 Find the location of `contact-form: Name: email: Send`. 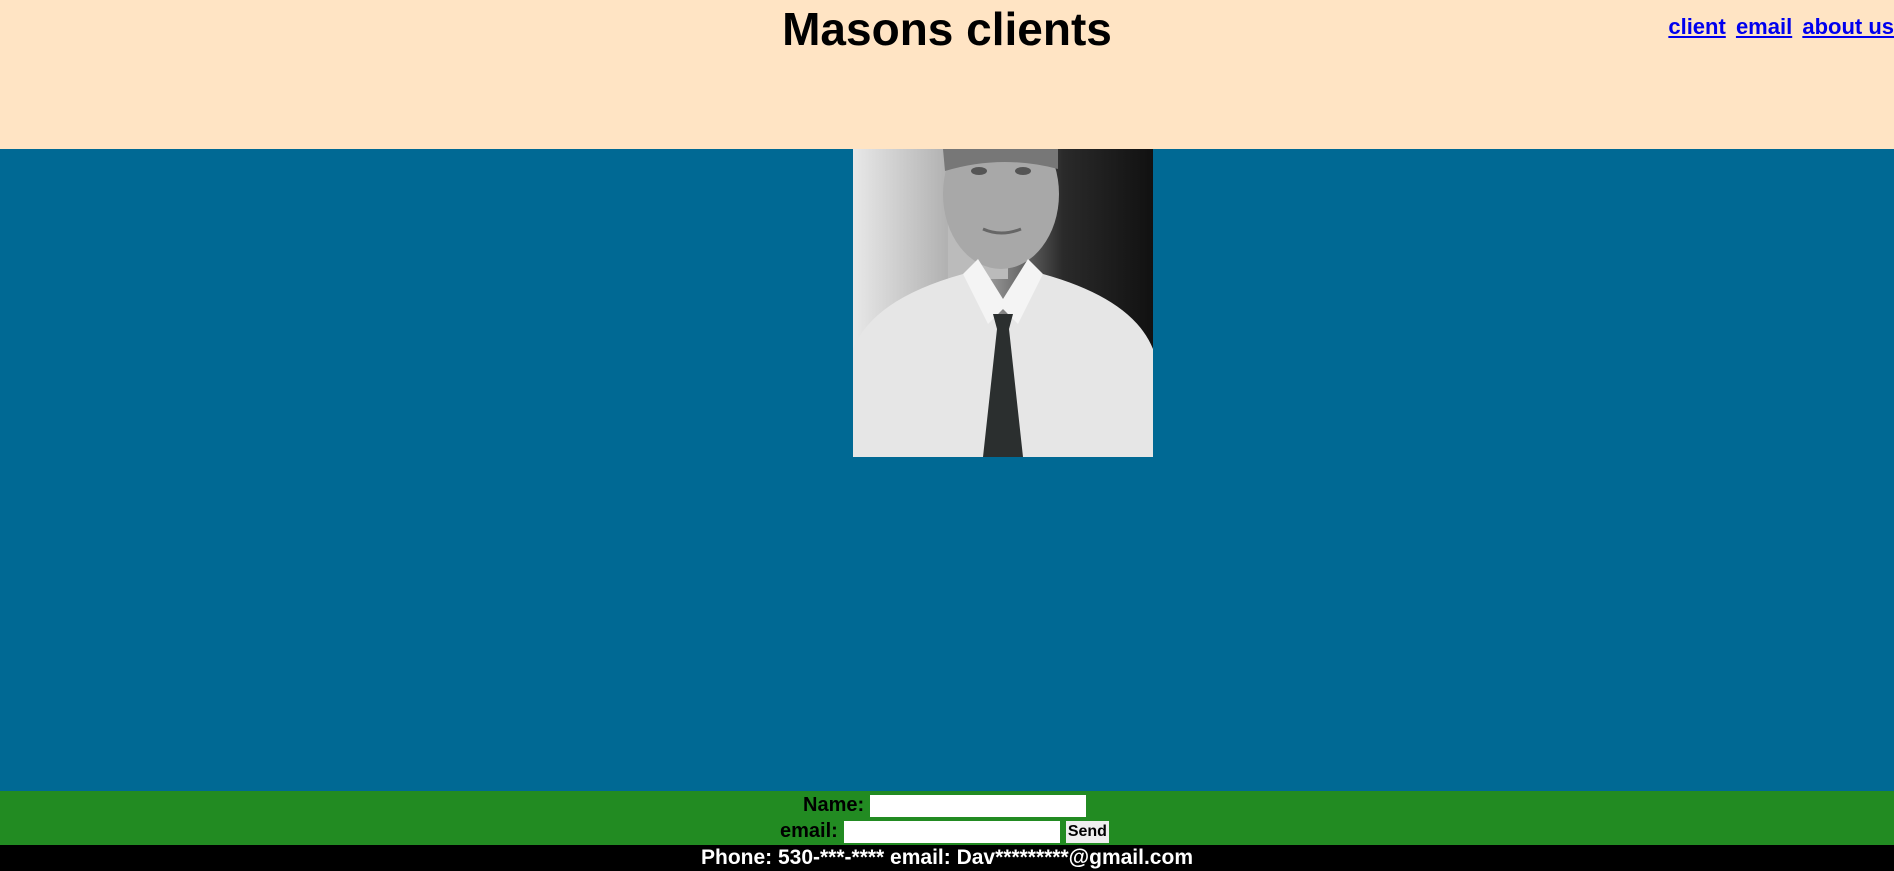

contact-form: Name: email: Send is located at coordinates (947, 818).